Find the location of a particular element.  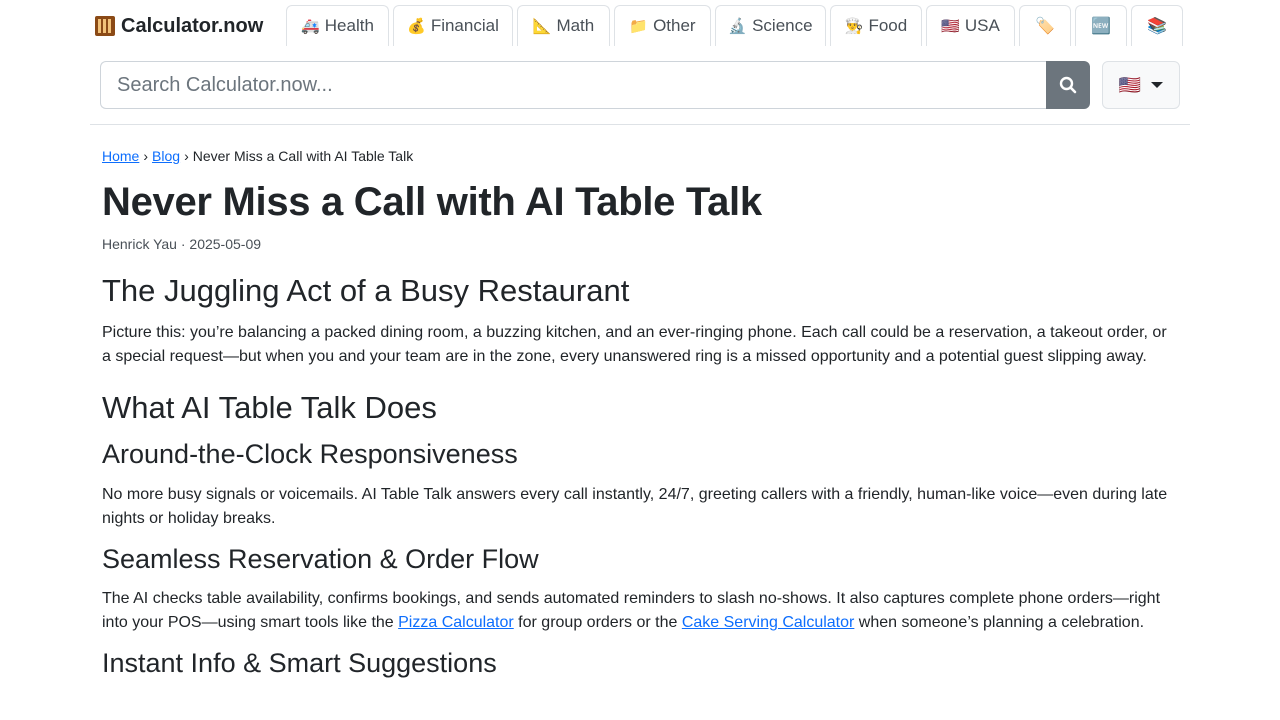

search-bar is located at coordinates (595, 85).